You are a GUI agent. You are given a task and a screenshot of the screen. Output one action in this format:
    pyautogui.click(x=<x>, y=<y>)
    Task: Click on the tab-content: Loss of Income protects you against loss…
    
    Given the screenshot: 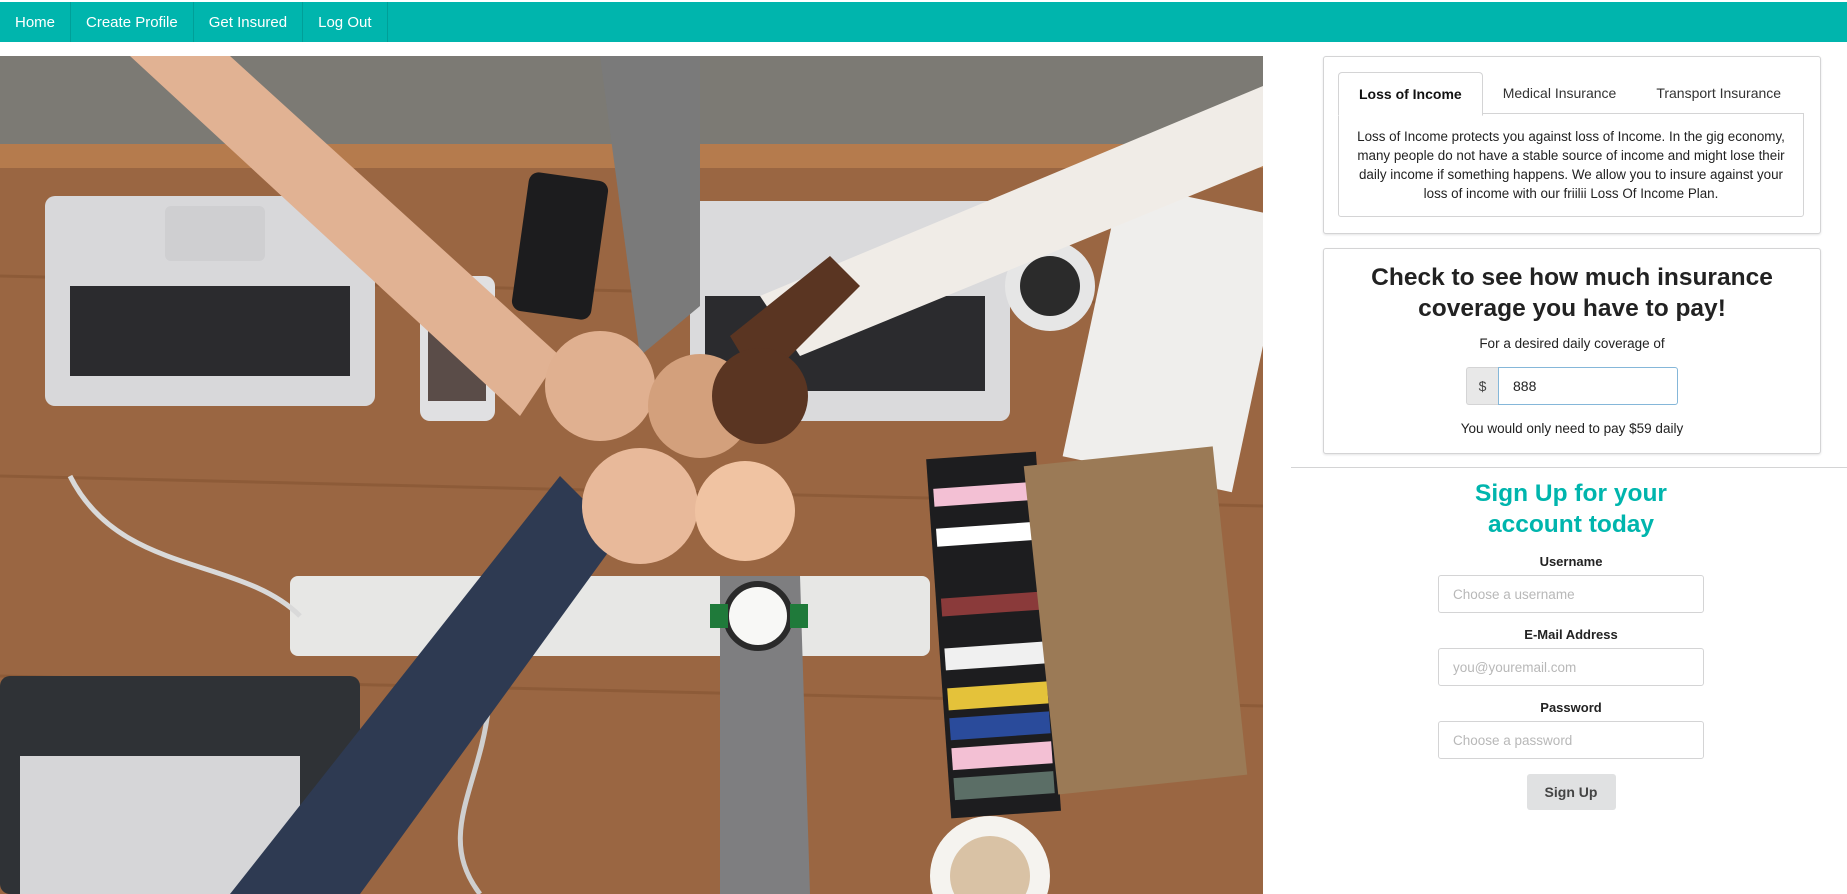 What is the action you would take?
    pyautogui.click(x=1571, y=165)
    